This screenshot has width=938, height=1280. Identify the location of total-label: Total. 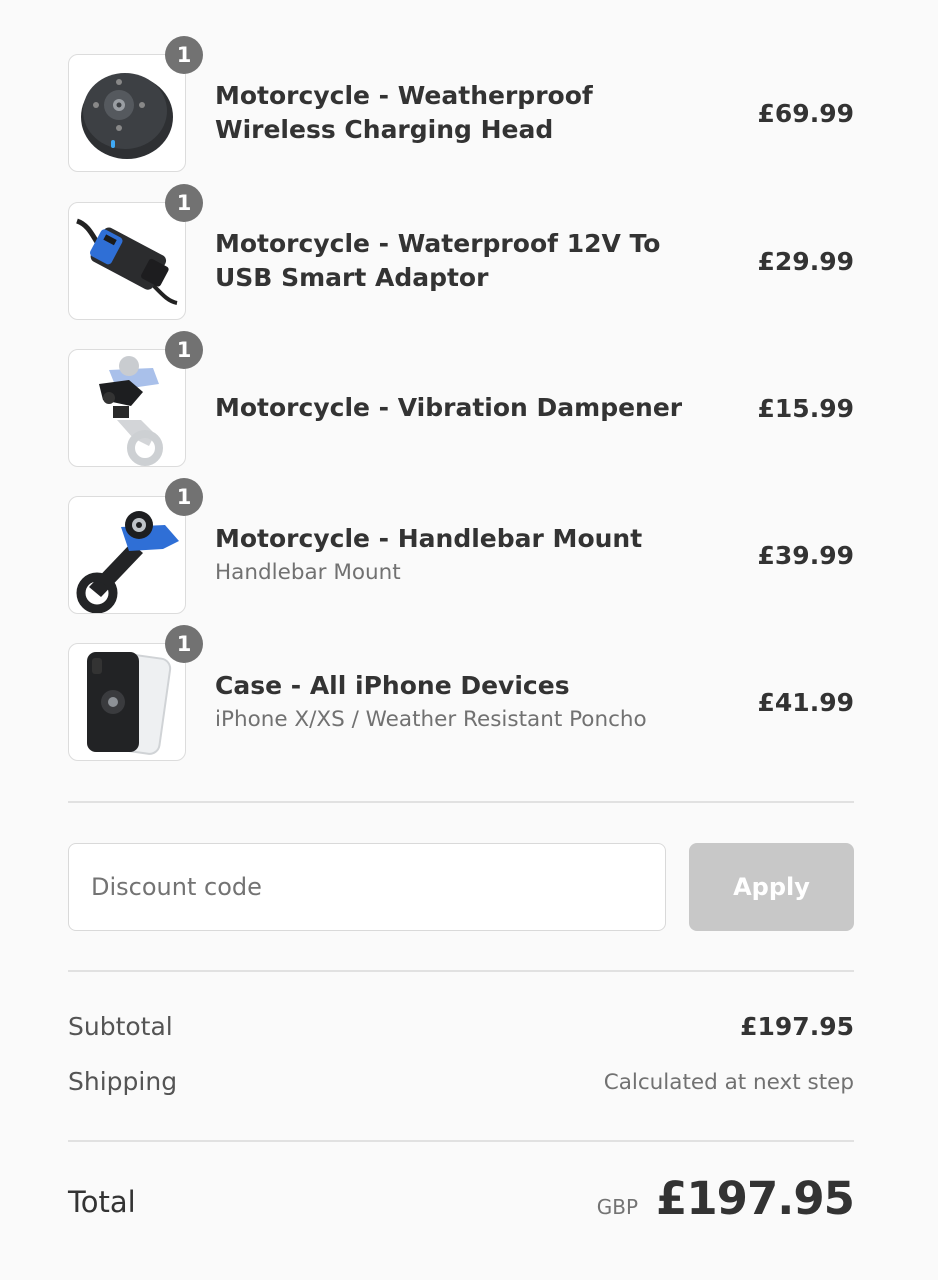
(102, 1202).